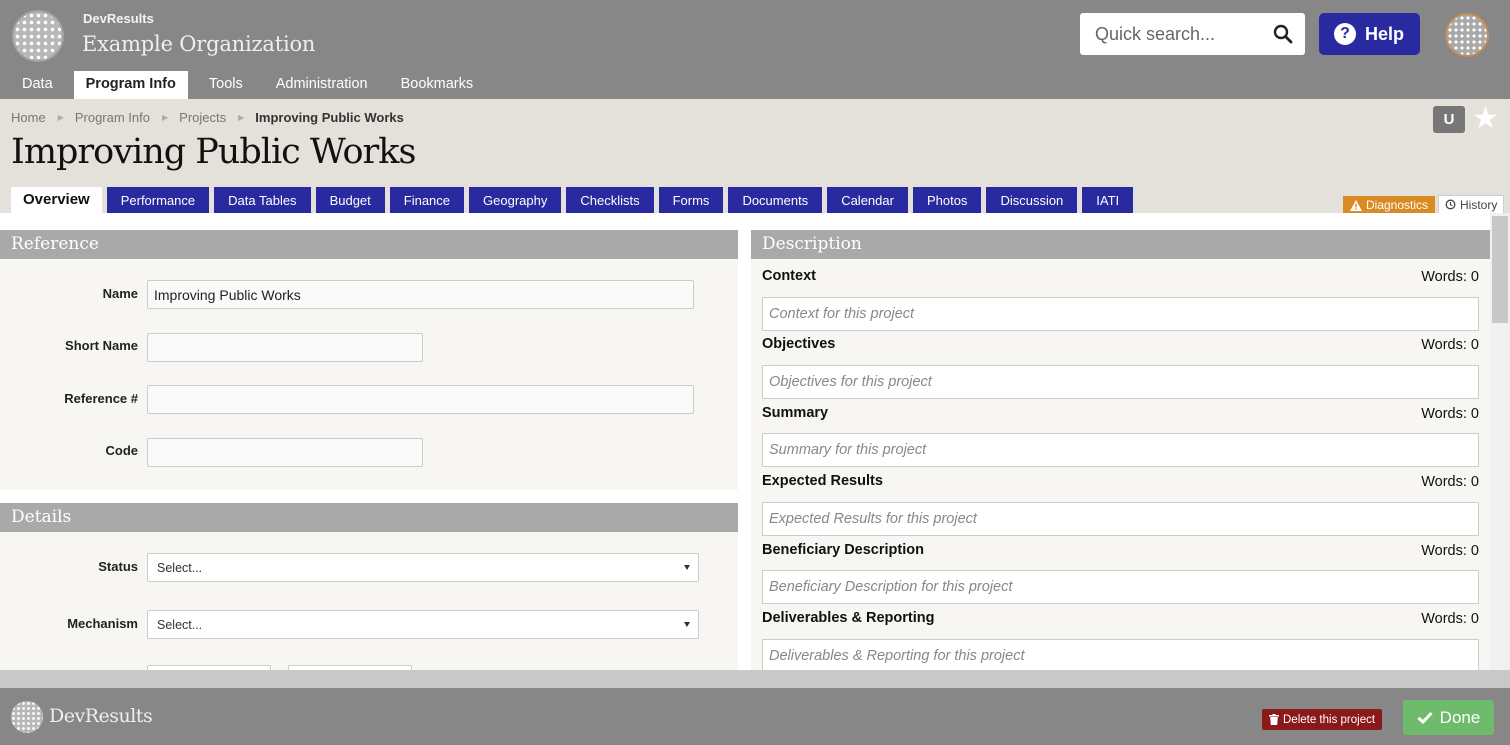 Image resolution: width=1510 pixels, height=745 pixels. I want to click on trash-icon, so click(1274, 719).